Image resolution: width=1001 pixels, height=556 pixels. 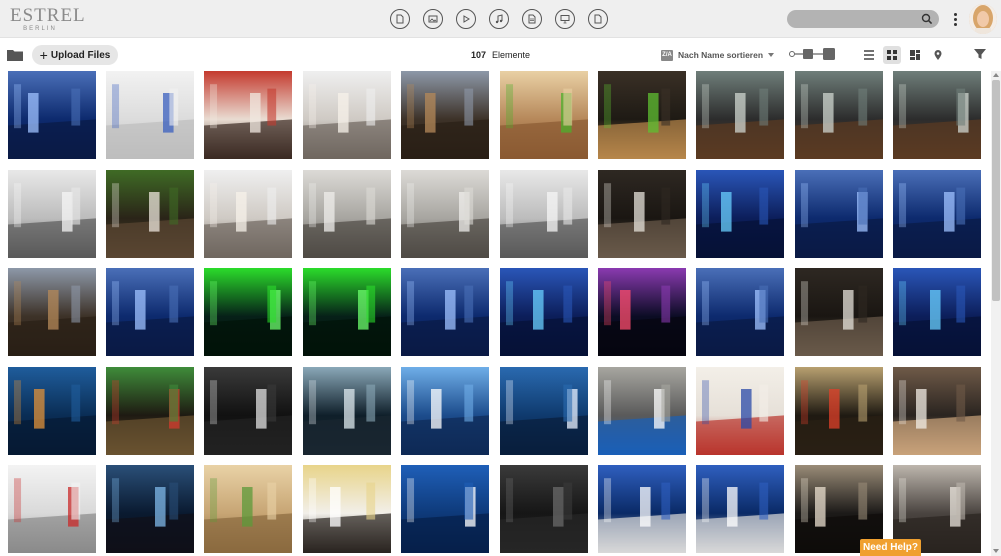 I want to click on search-input, so click(x=855, y=19).